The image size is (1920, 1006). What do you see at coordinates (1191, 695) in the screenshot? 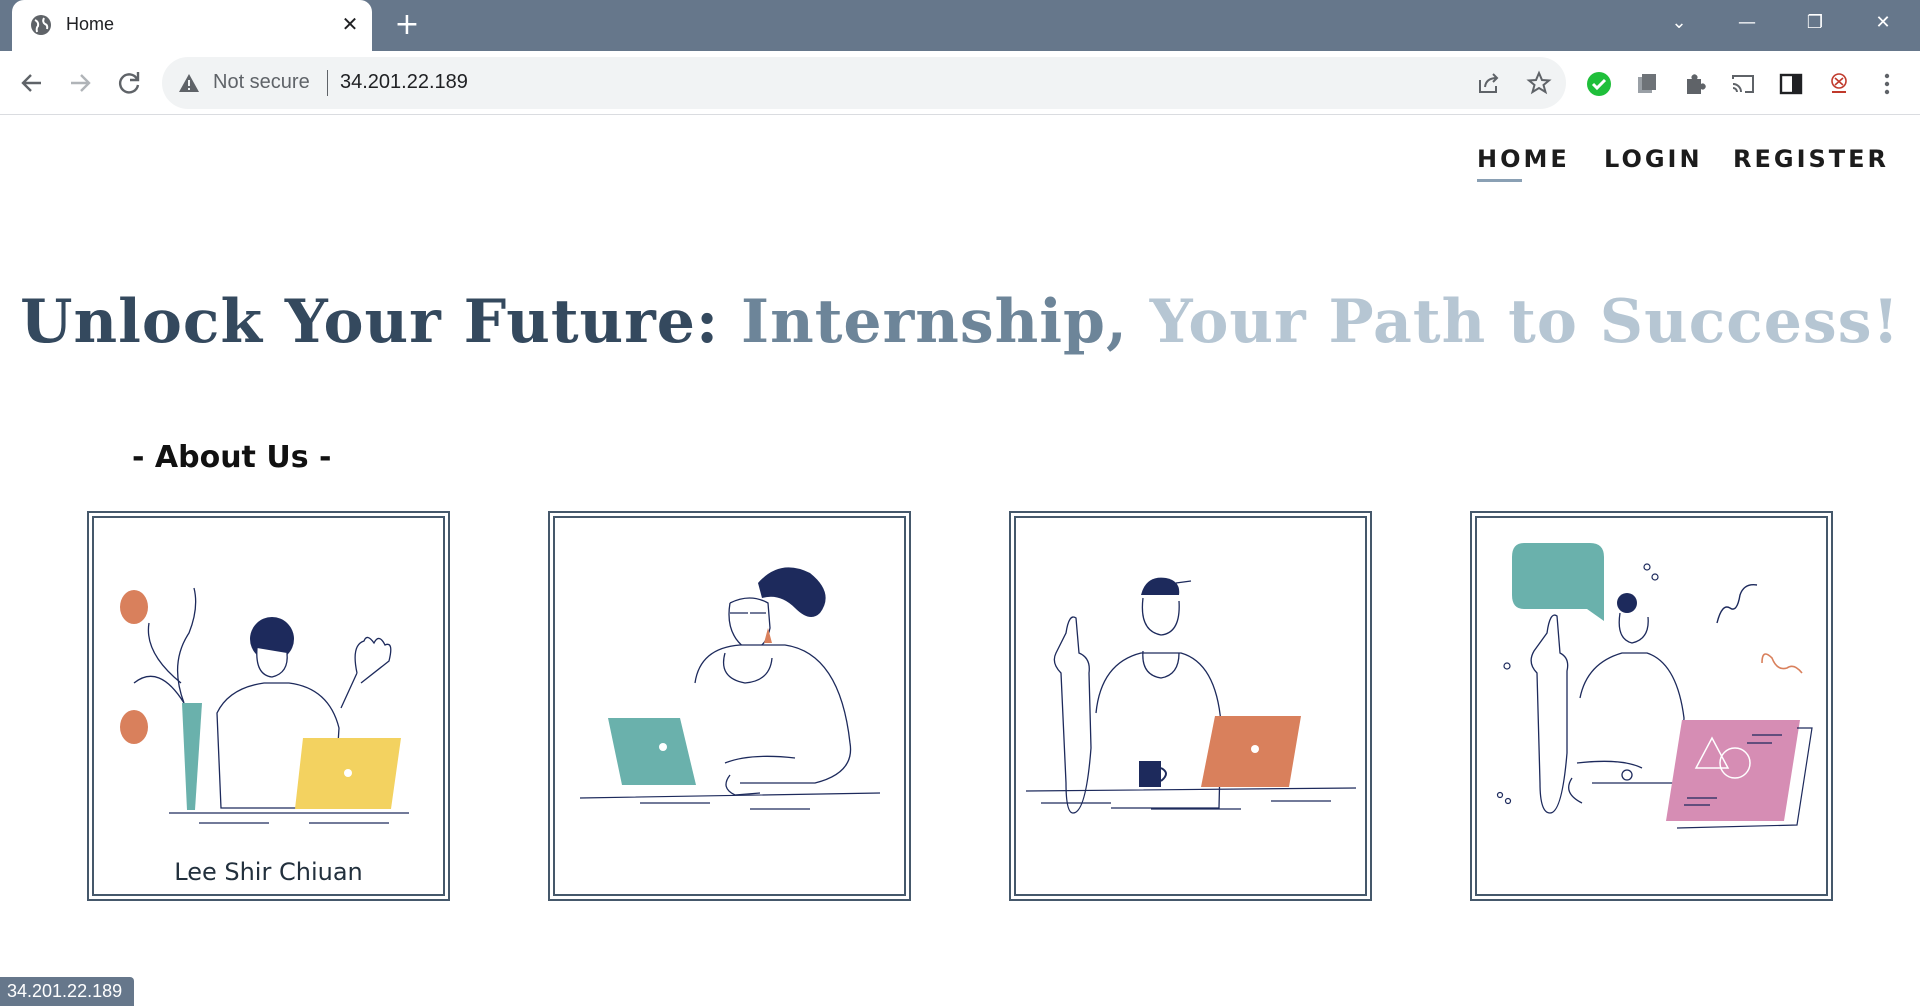
I see `man-laptop-coffee-illustration` at bounding box center [1191, 695].